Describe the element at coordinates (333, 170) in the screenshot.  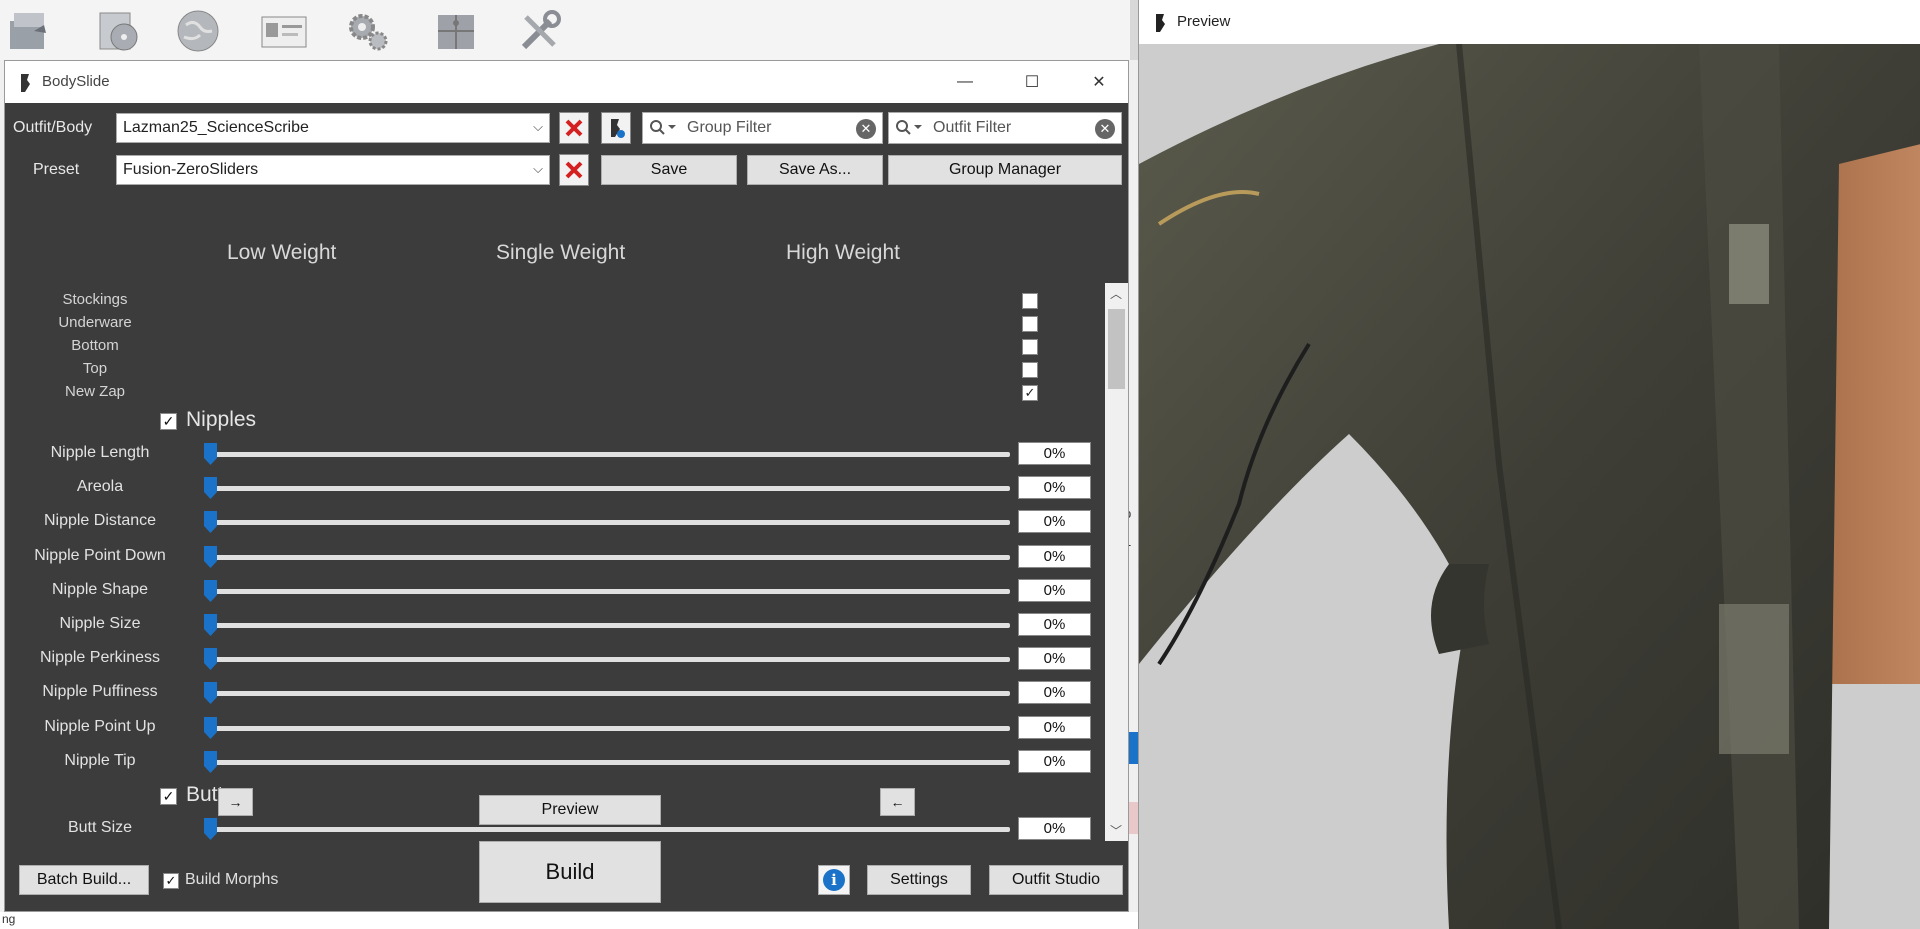
I see `preset-select: Fusion-ZeroSliders ⌵` at that location.